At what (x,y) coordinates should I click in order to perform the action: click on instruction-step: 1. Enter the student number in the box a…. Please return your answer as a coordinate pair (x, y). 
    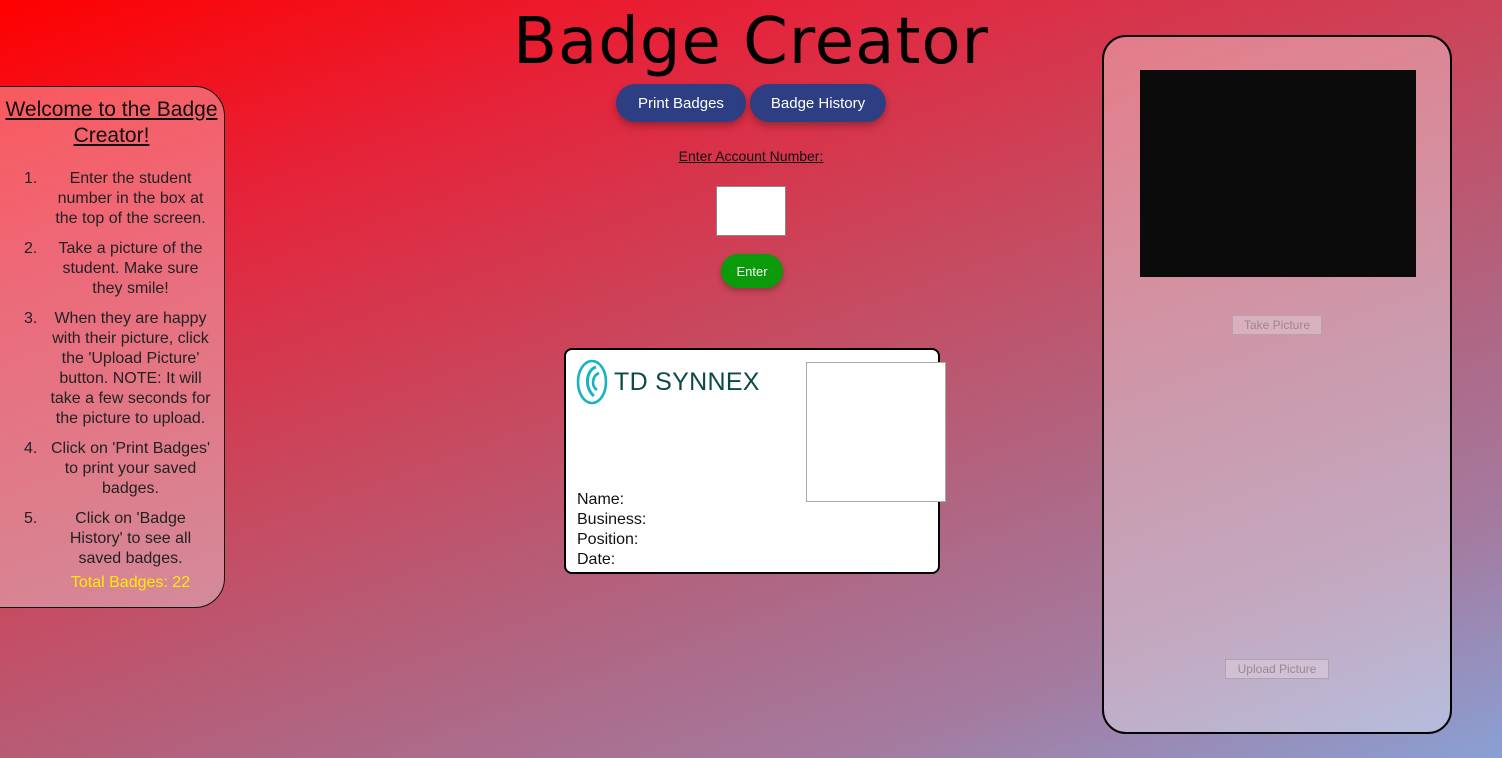
    Looking at the image, I should click on (112, 199).